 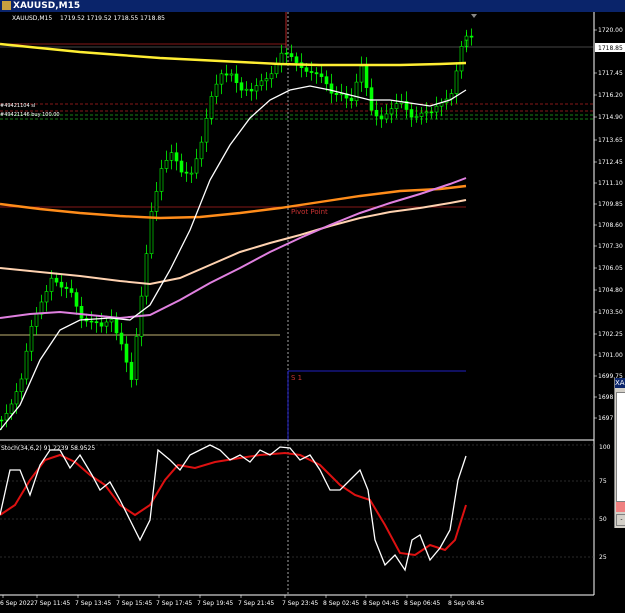 I want to click on price-axis-label: 1702.25, so click(x=610, y=334).